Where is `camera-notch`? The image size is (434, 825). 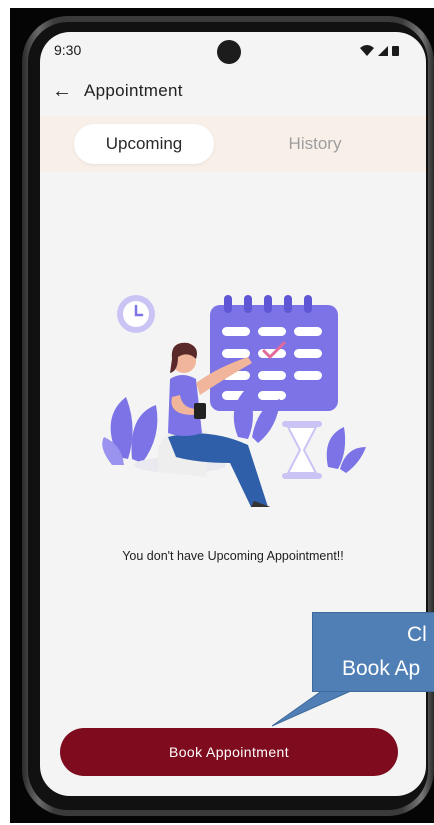 camera-notch is located at coordinates (229, 52).